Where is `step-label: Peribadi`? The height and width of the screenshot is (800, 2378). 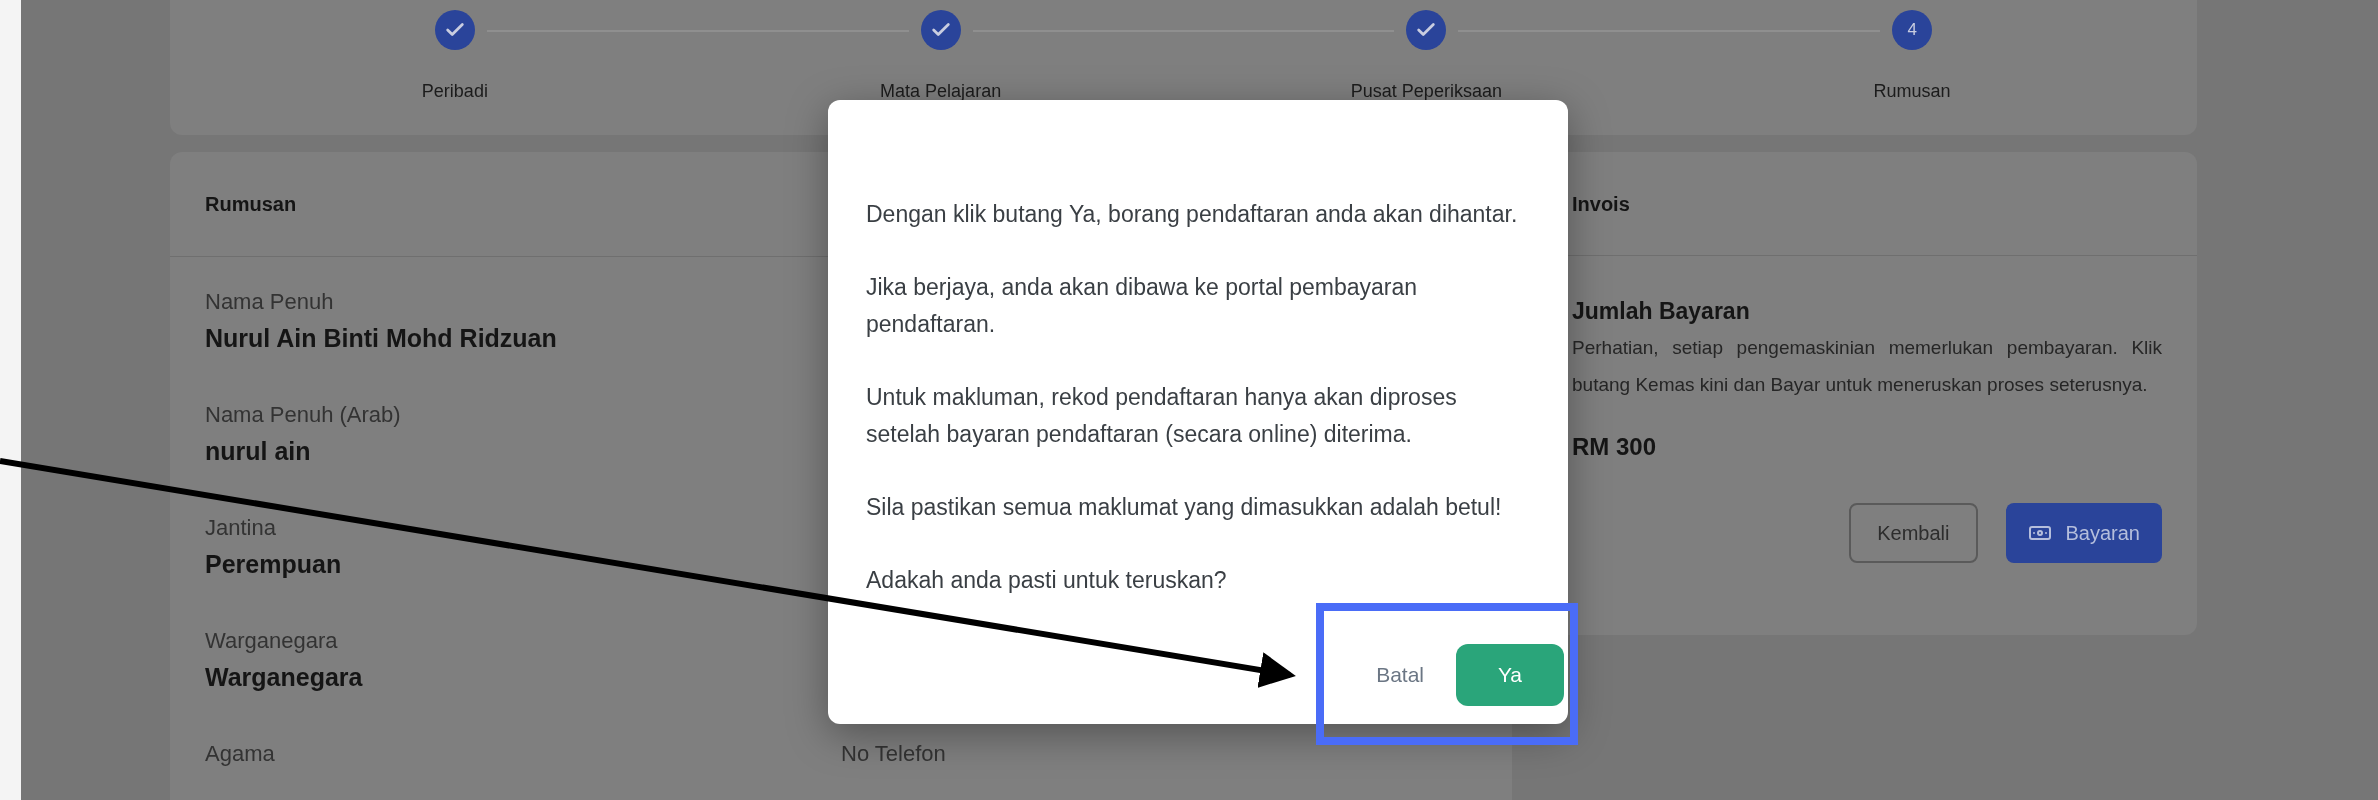
step-label: Peribadi is located at coordinates (454, 91).